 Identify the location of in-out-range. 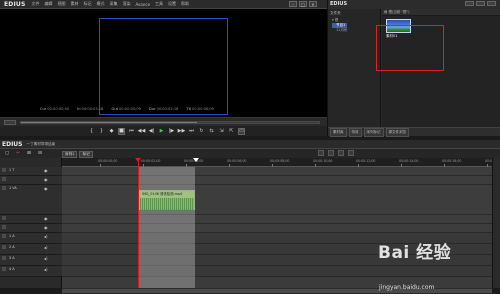
(166, 227).